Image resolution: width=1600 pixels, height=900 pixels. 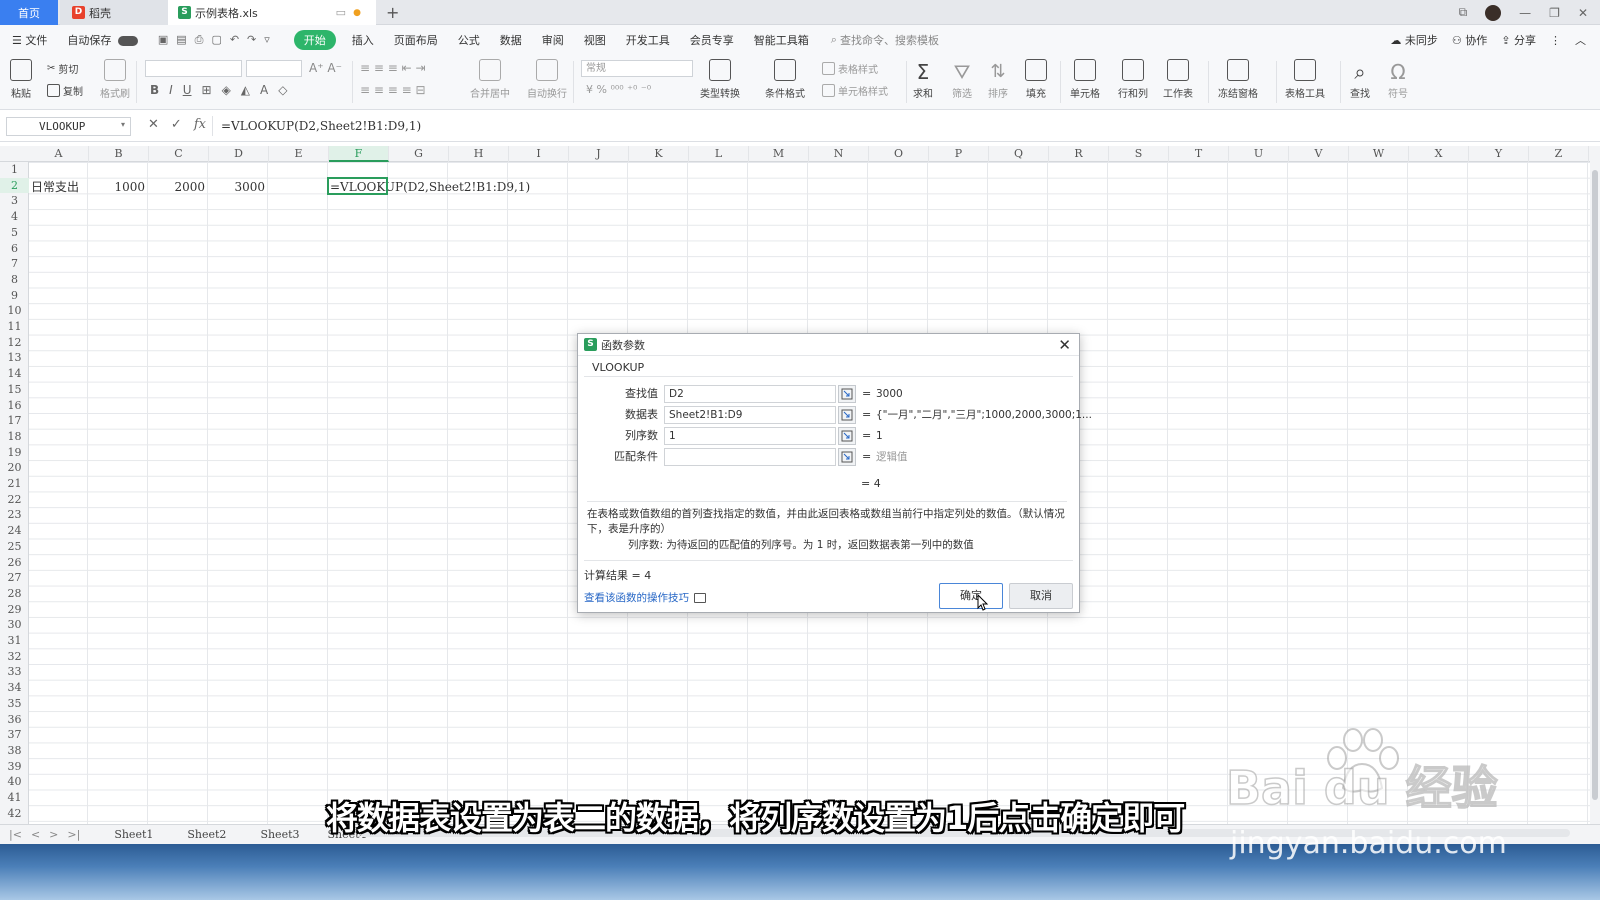 I want to click on column-header-W: W, so click(x=1379, y=154).